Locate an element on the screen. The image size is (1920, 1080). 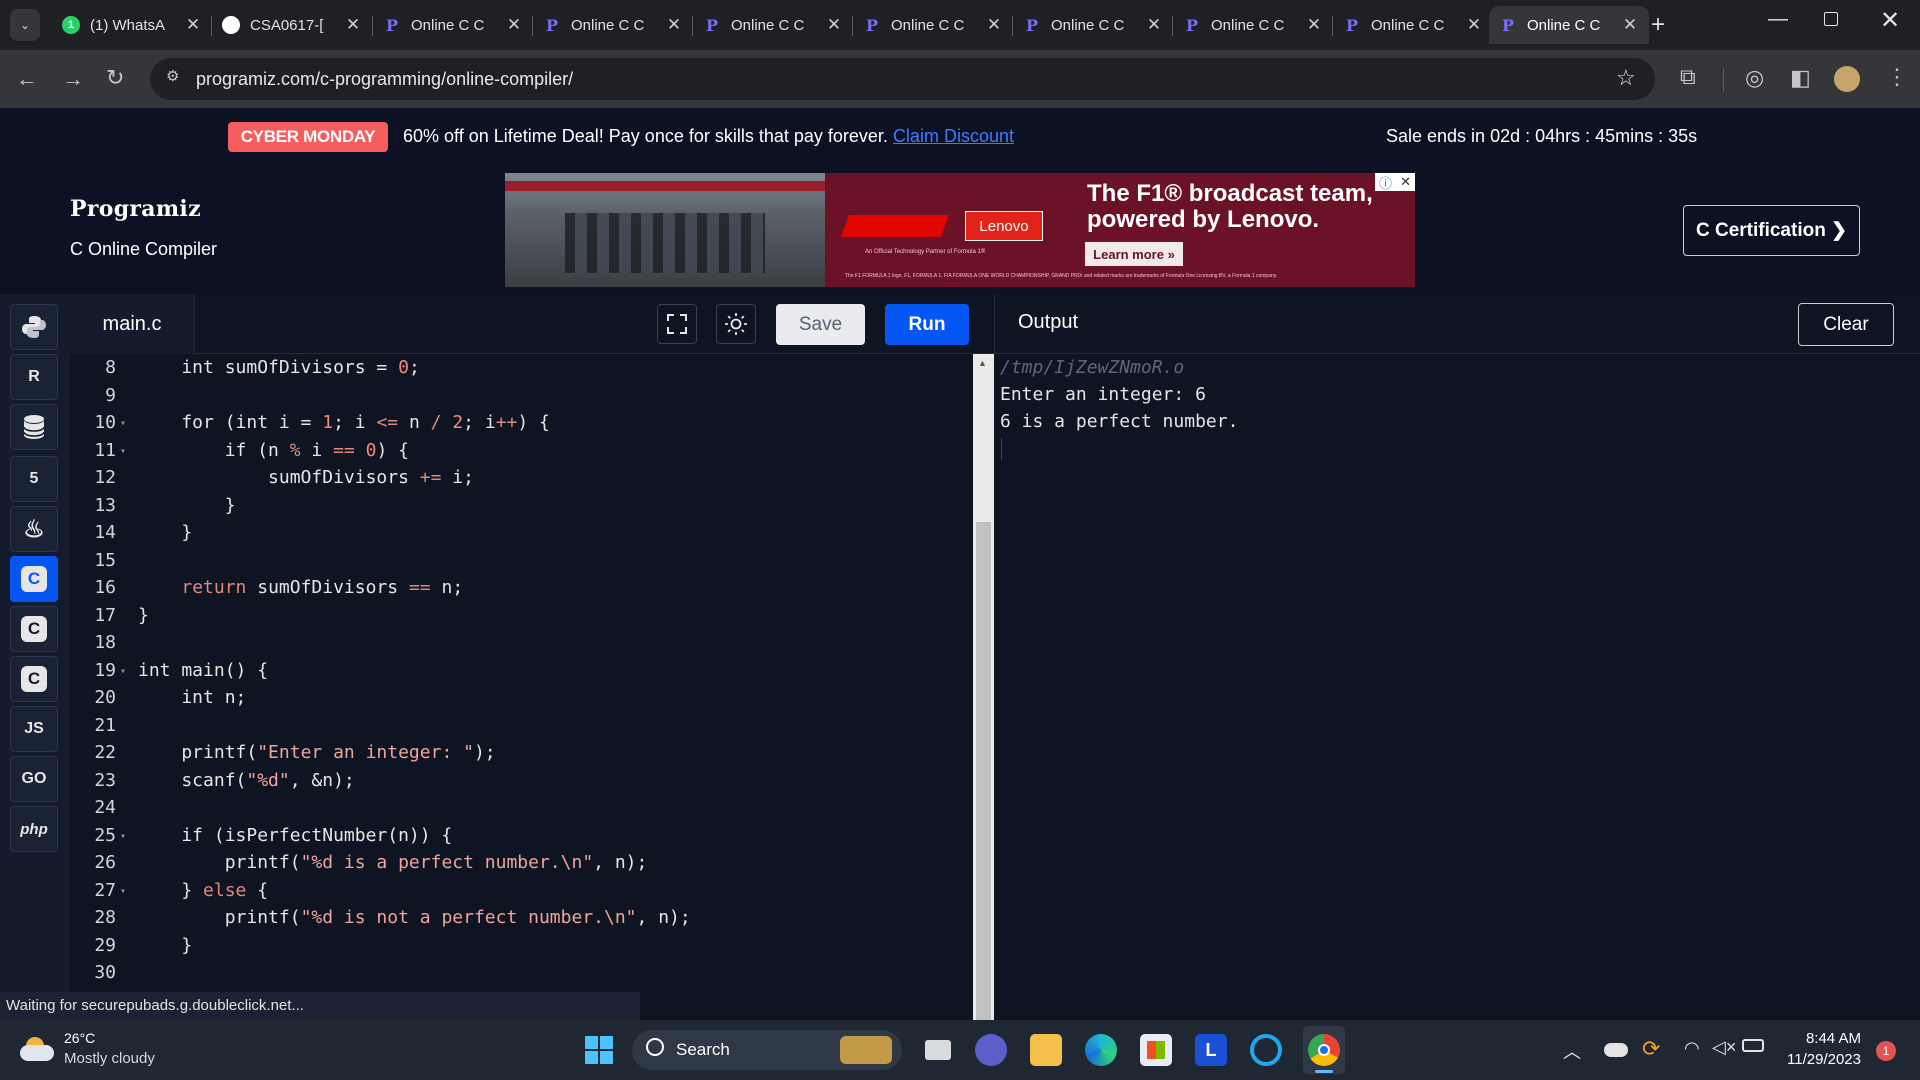
restore-icon is located at coordinates (1831, 19).